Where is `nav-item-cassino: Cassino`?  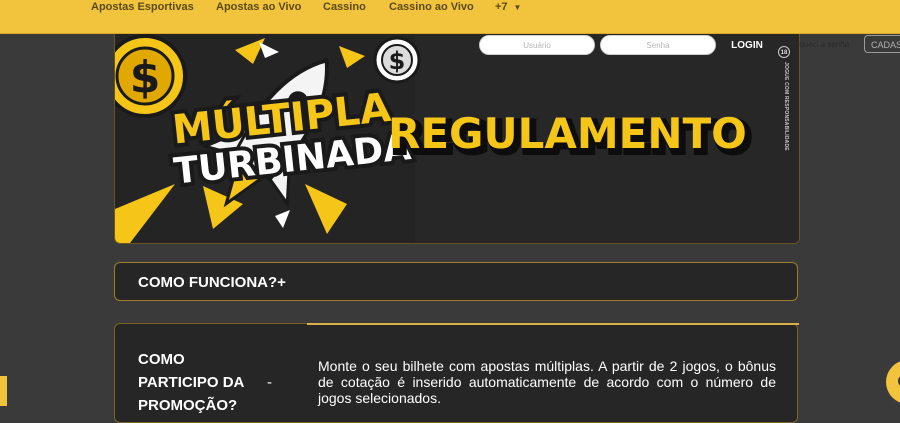
nav-item-cassino: Cassino is located at coordinates (344, 7).